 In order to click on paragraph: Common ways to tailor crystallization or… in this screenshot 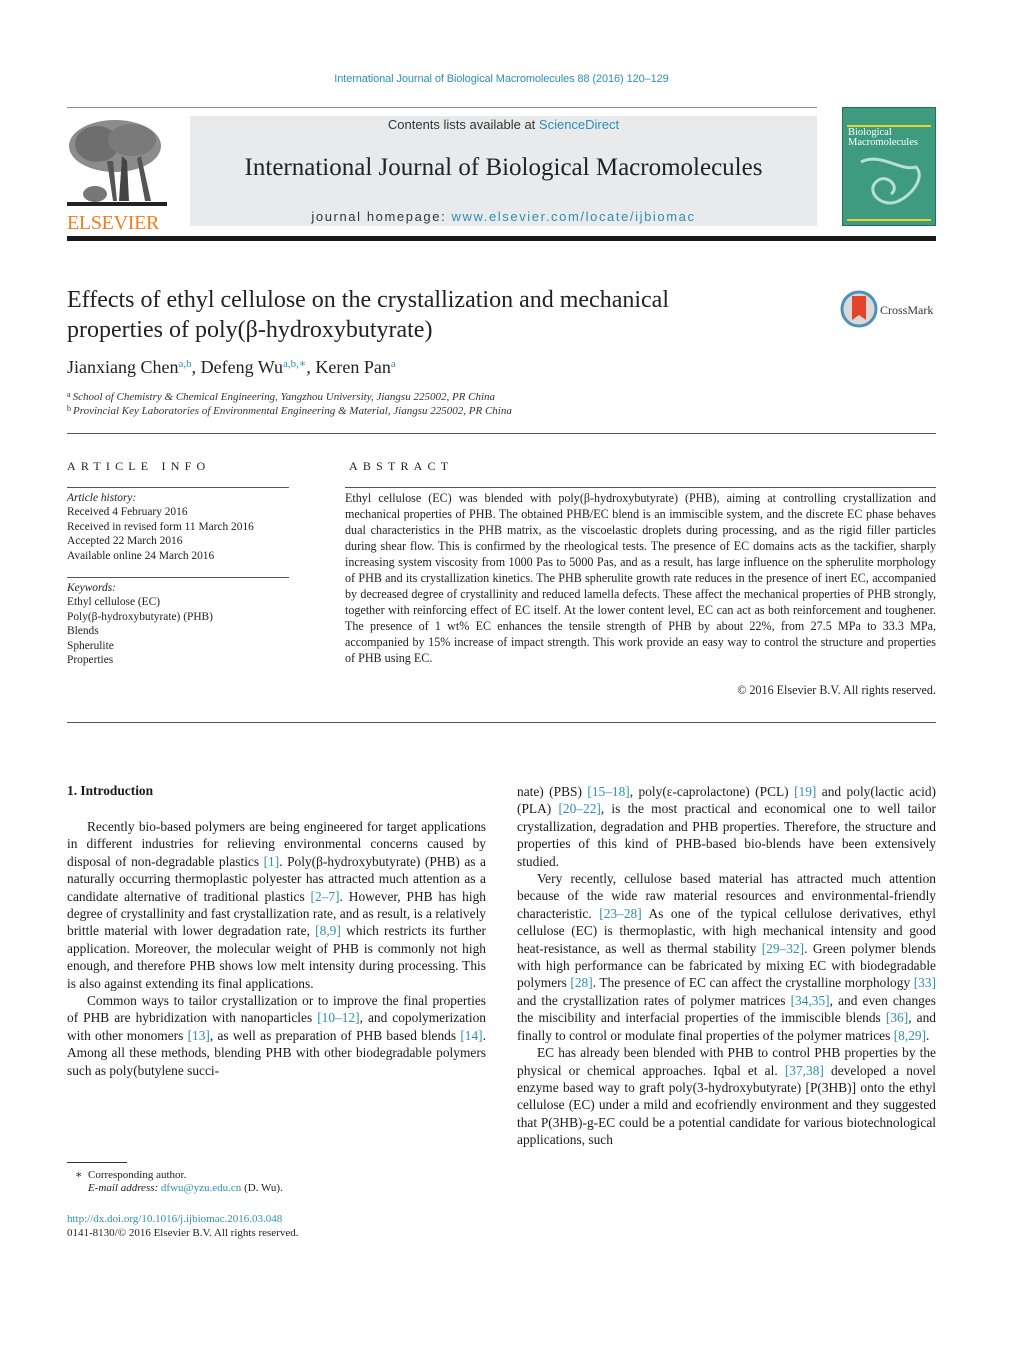, I will do `click(276, 1035)`.